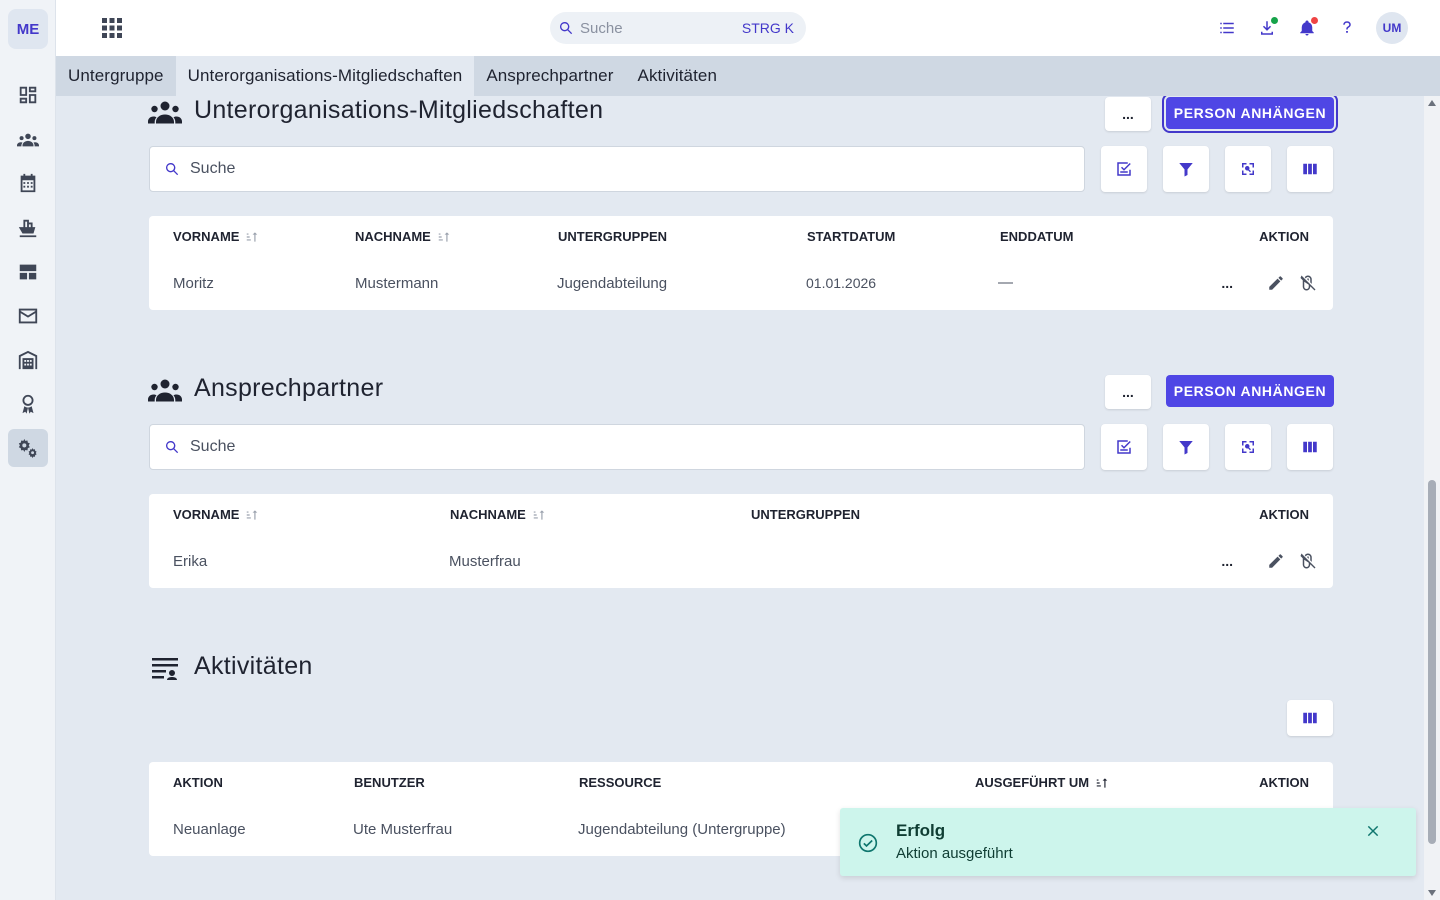  Describe the element at coordinates (1314, 20) in the screenshot. I see `notifications-indicator` at that location.